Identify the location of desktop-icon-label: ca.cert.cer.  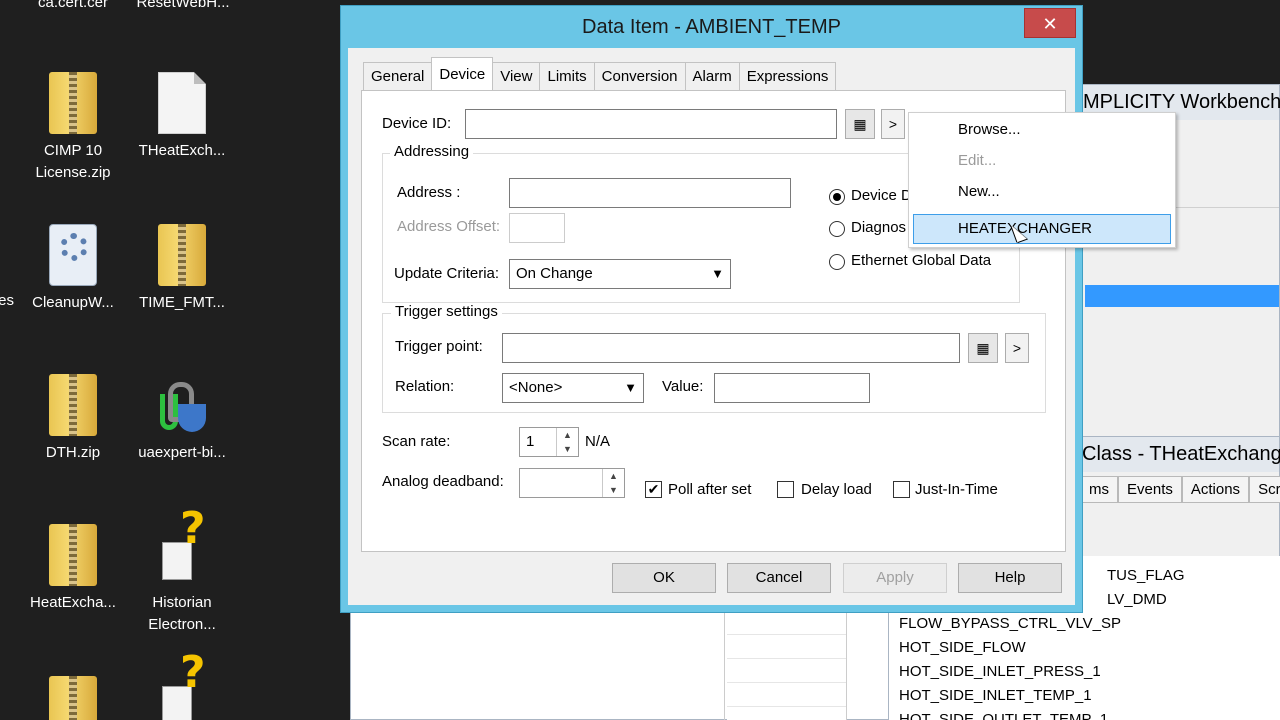
(73, 5).